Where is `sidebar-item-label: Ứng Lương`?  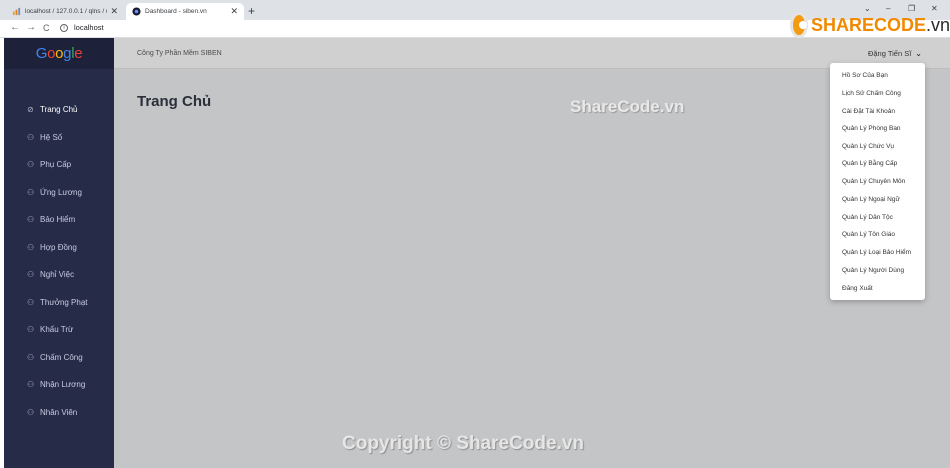
sidebar-item-label: Ứng Lương is located at coordinates (61, 192).